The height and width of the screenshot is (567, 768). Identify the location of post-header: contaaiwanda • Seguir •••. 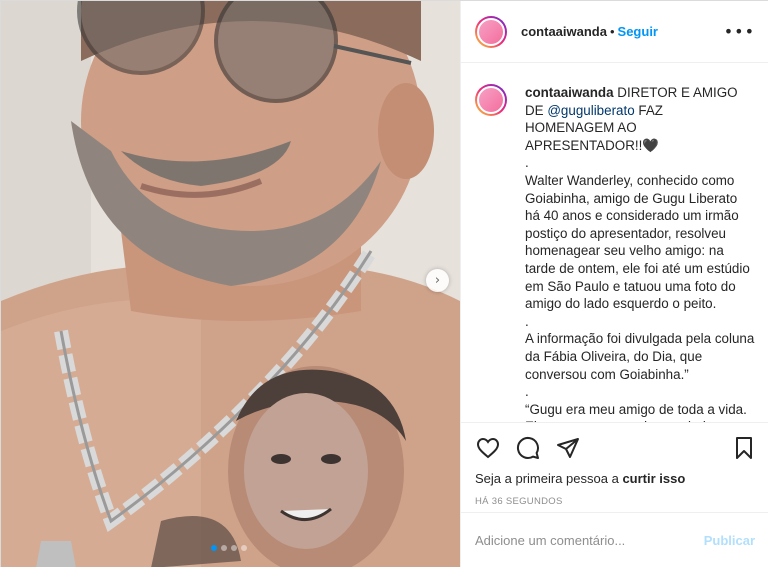
(614, 32).